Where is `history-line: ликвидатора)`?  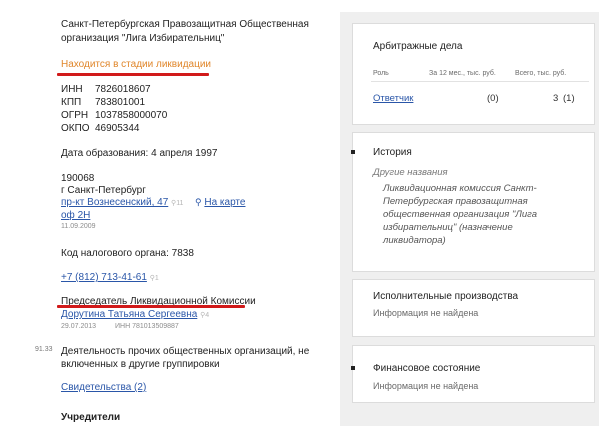 history-line: ликвидатора) is located at coordinates (414, 240).